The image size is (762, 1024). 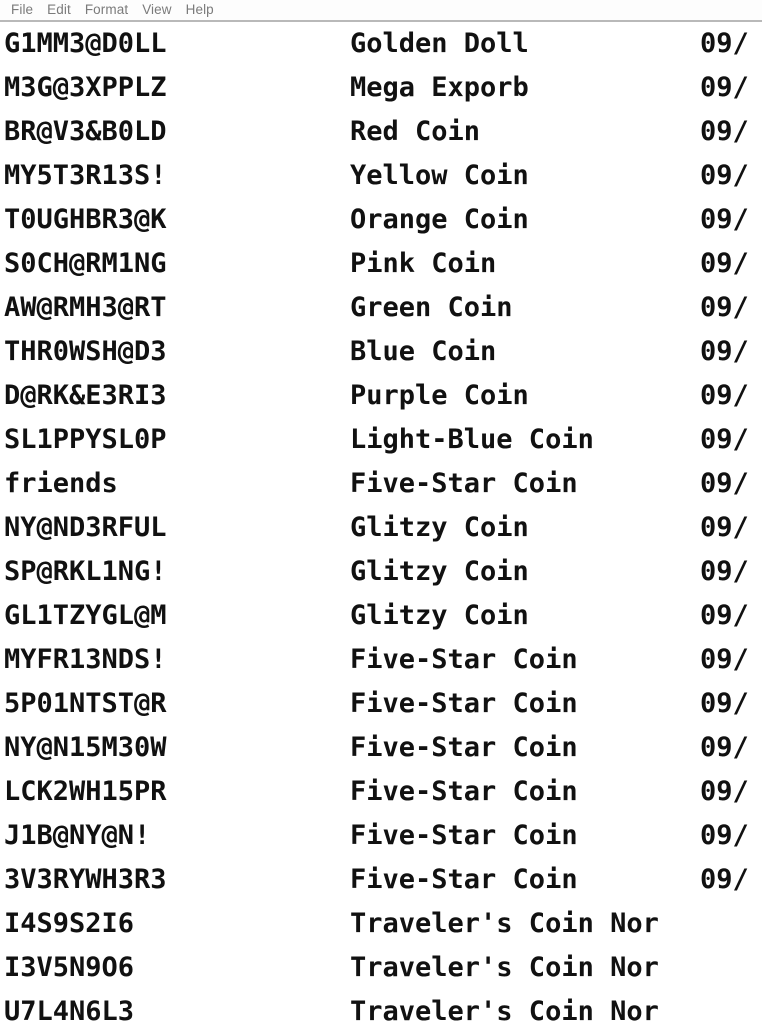 What do you see at coordinates (439, 175) in the screenshot?
I see `reward-item: Yellow Coin` at bounding box center [439, 175].